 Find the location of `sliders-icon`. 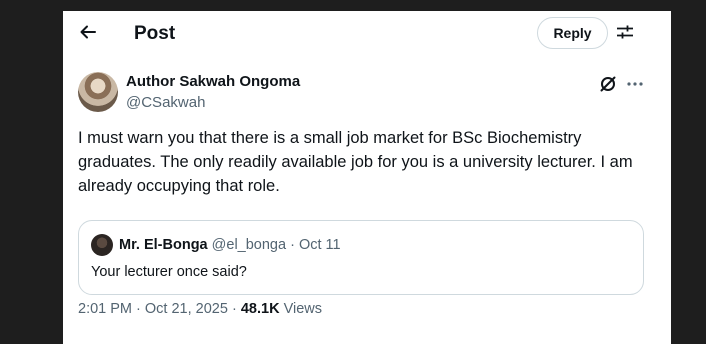

sliders-icon is located at coordinates (625, 34).